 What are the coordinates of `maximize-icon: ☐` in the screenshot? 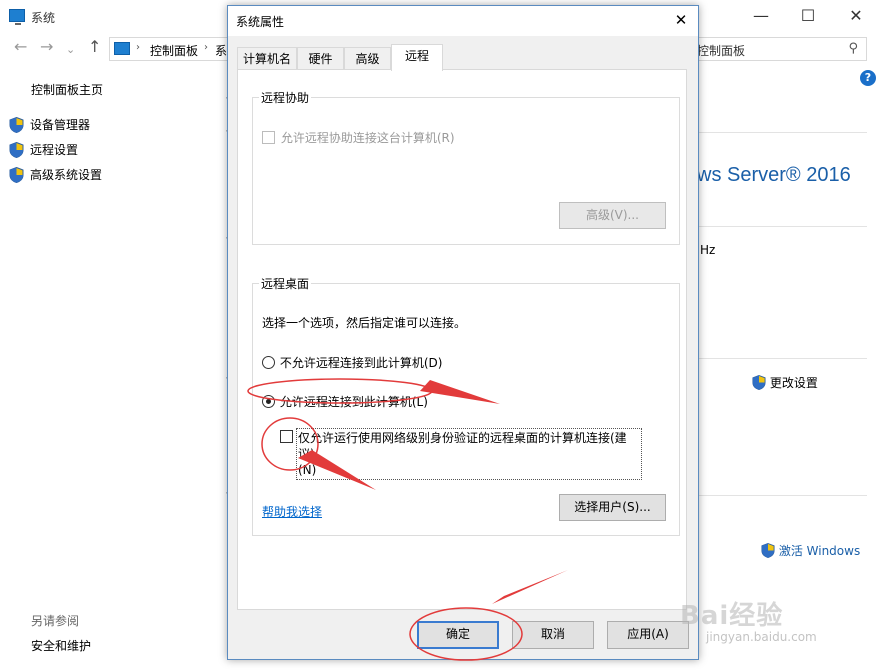 It's located at (808, 16).